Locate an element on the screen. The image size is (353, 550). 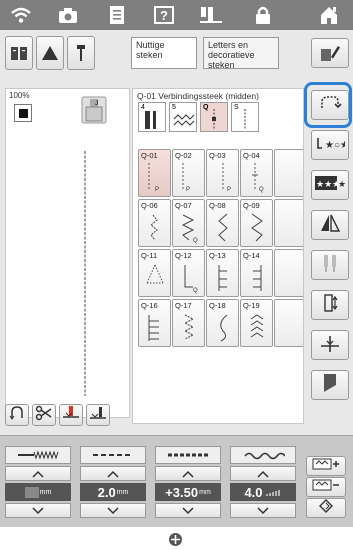
shift-value: +3.50 mm is located at coordinates (188, 492).